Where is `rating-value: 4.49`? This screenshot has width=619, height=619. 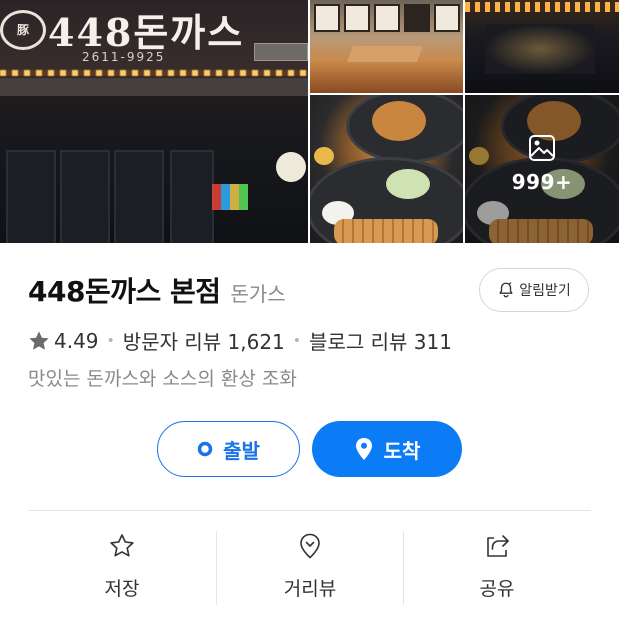 rating-value: 4.49 is located at coordinates (76, 340).